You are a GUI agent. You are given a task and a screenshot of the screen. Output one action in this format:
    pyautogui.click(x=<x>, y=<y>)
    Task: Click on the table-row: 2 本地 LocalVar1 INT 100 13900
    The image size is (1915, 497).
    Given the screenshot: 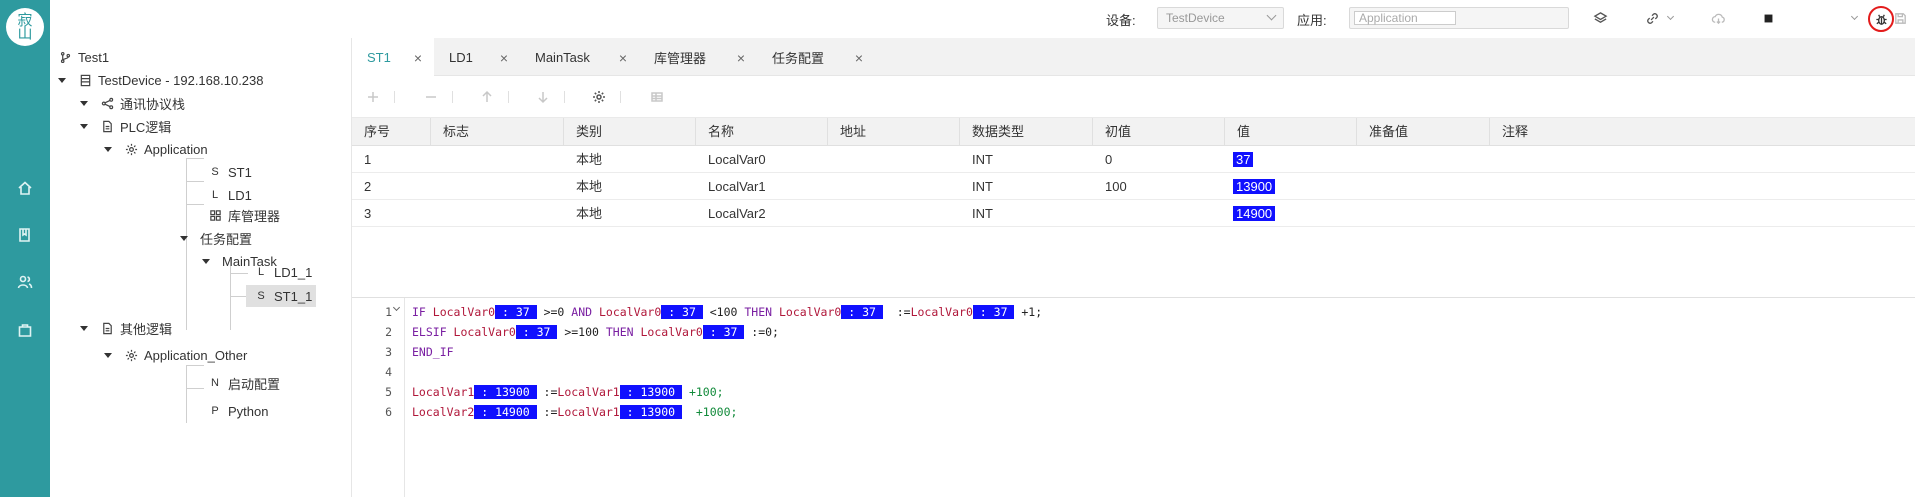 What is the action you would take?
    pyautogui.click(x=1133, y=186)
    